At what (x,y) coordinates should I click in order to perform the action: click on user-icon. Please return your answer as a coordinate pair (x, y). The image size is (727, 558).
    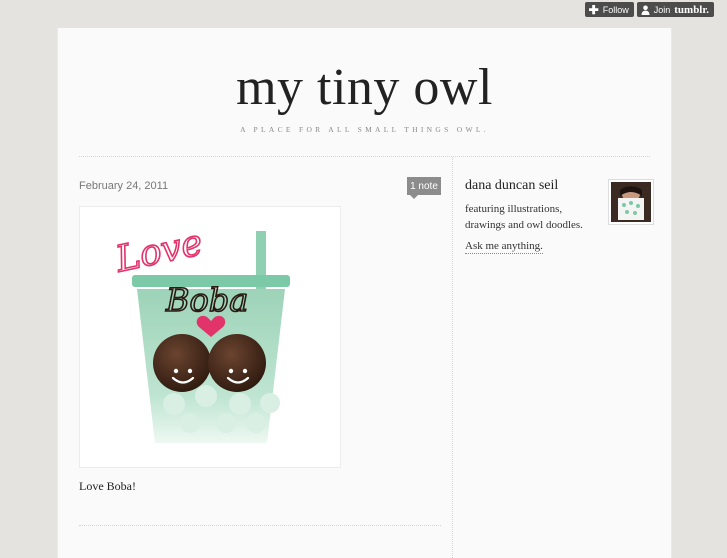
    Looking at the image, I should click on (645, 10).